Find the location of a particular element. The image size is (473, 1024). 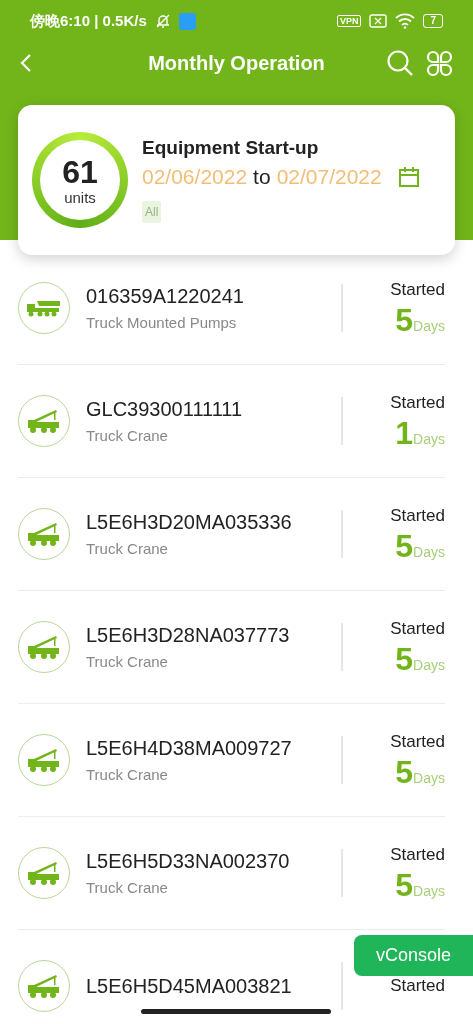

equipment-id: 016359A1220241 is located at coordinates (165, 296).